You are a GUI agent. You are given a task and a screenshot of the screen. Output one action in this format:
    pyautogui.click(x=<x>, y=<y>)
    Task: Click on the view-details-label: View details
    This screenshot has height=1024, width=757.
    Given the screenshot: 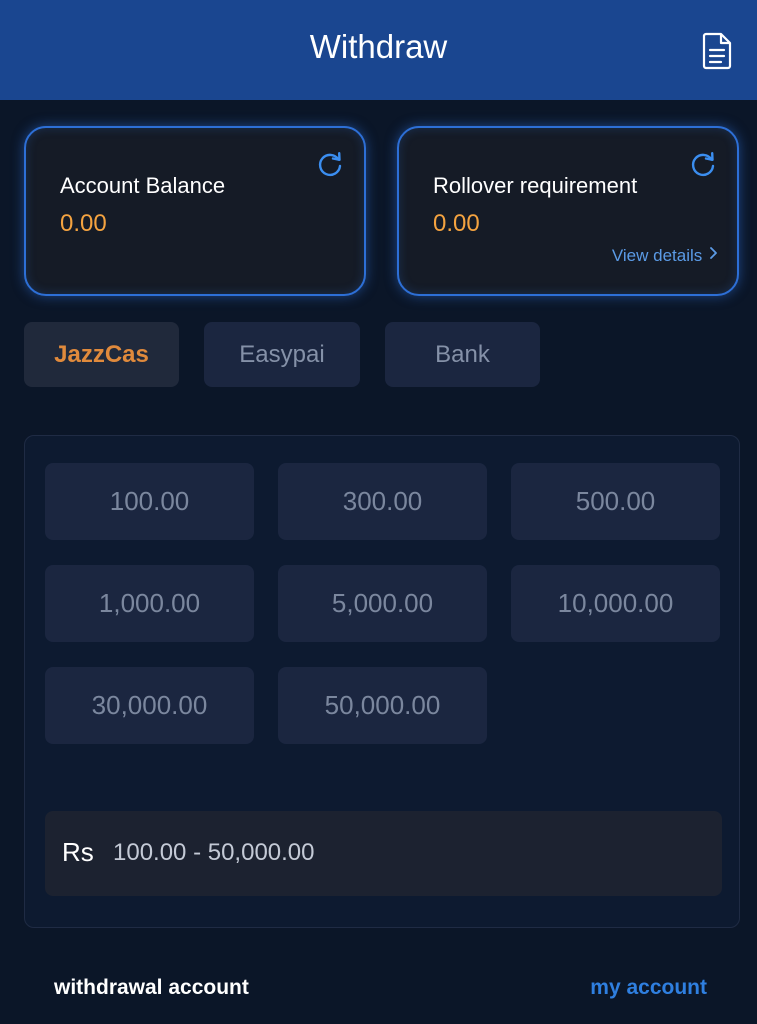 What is the action you would take?
    pyautogui.click(x=657, y=255)
    